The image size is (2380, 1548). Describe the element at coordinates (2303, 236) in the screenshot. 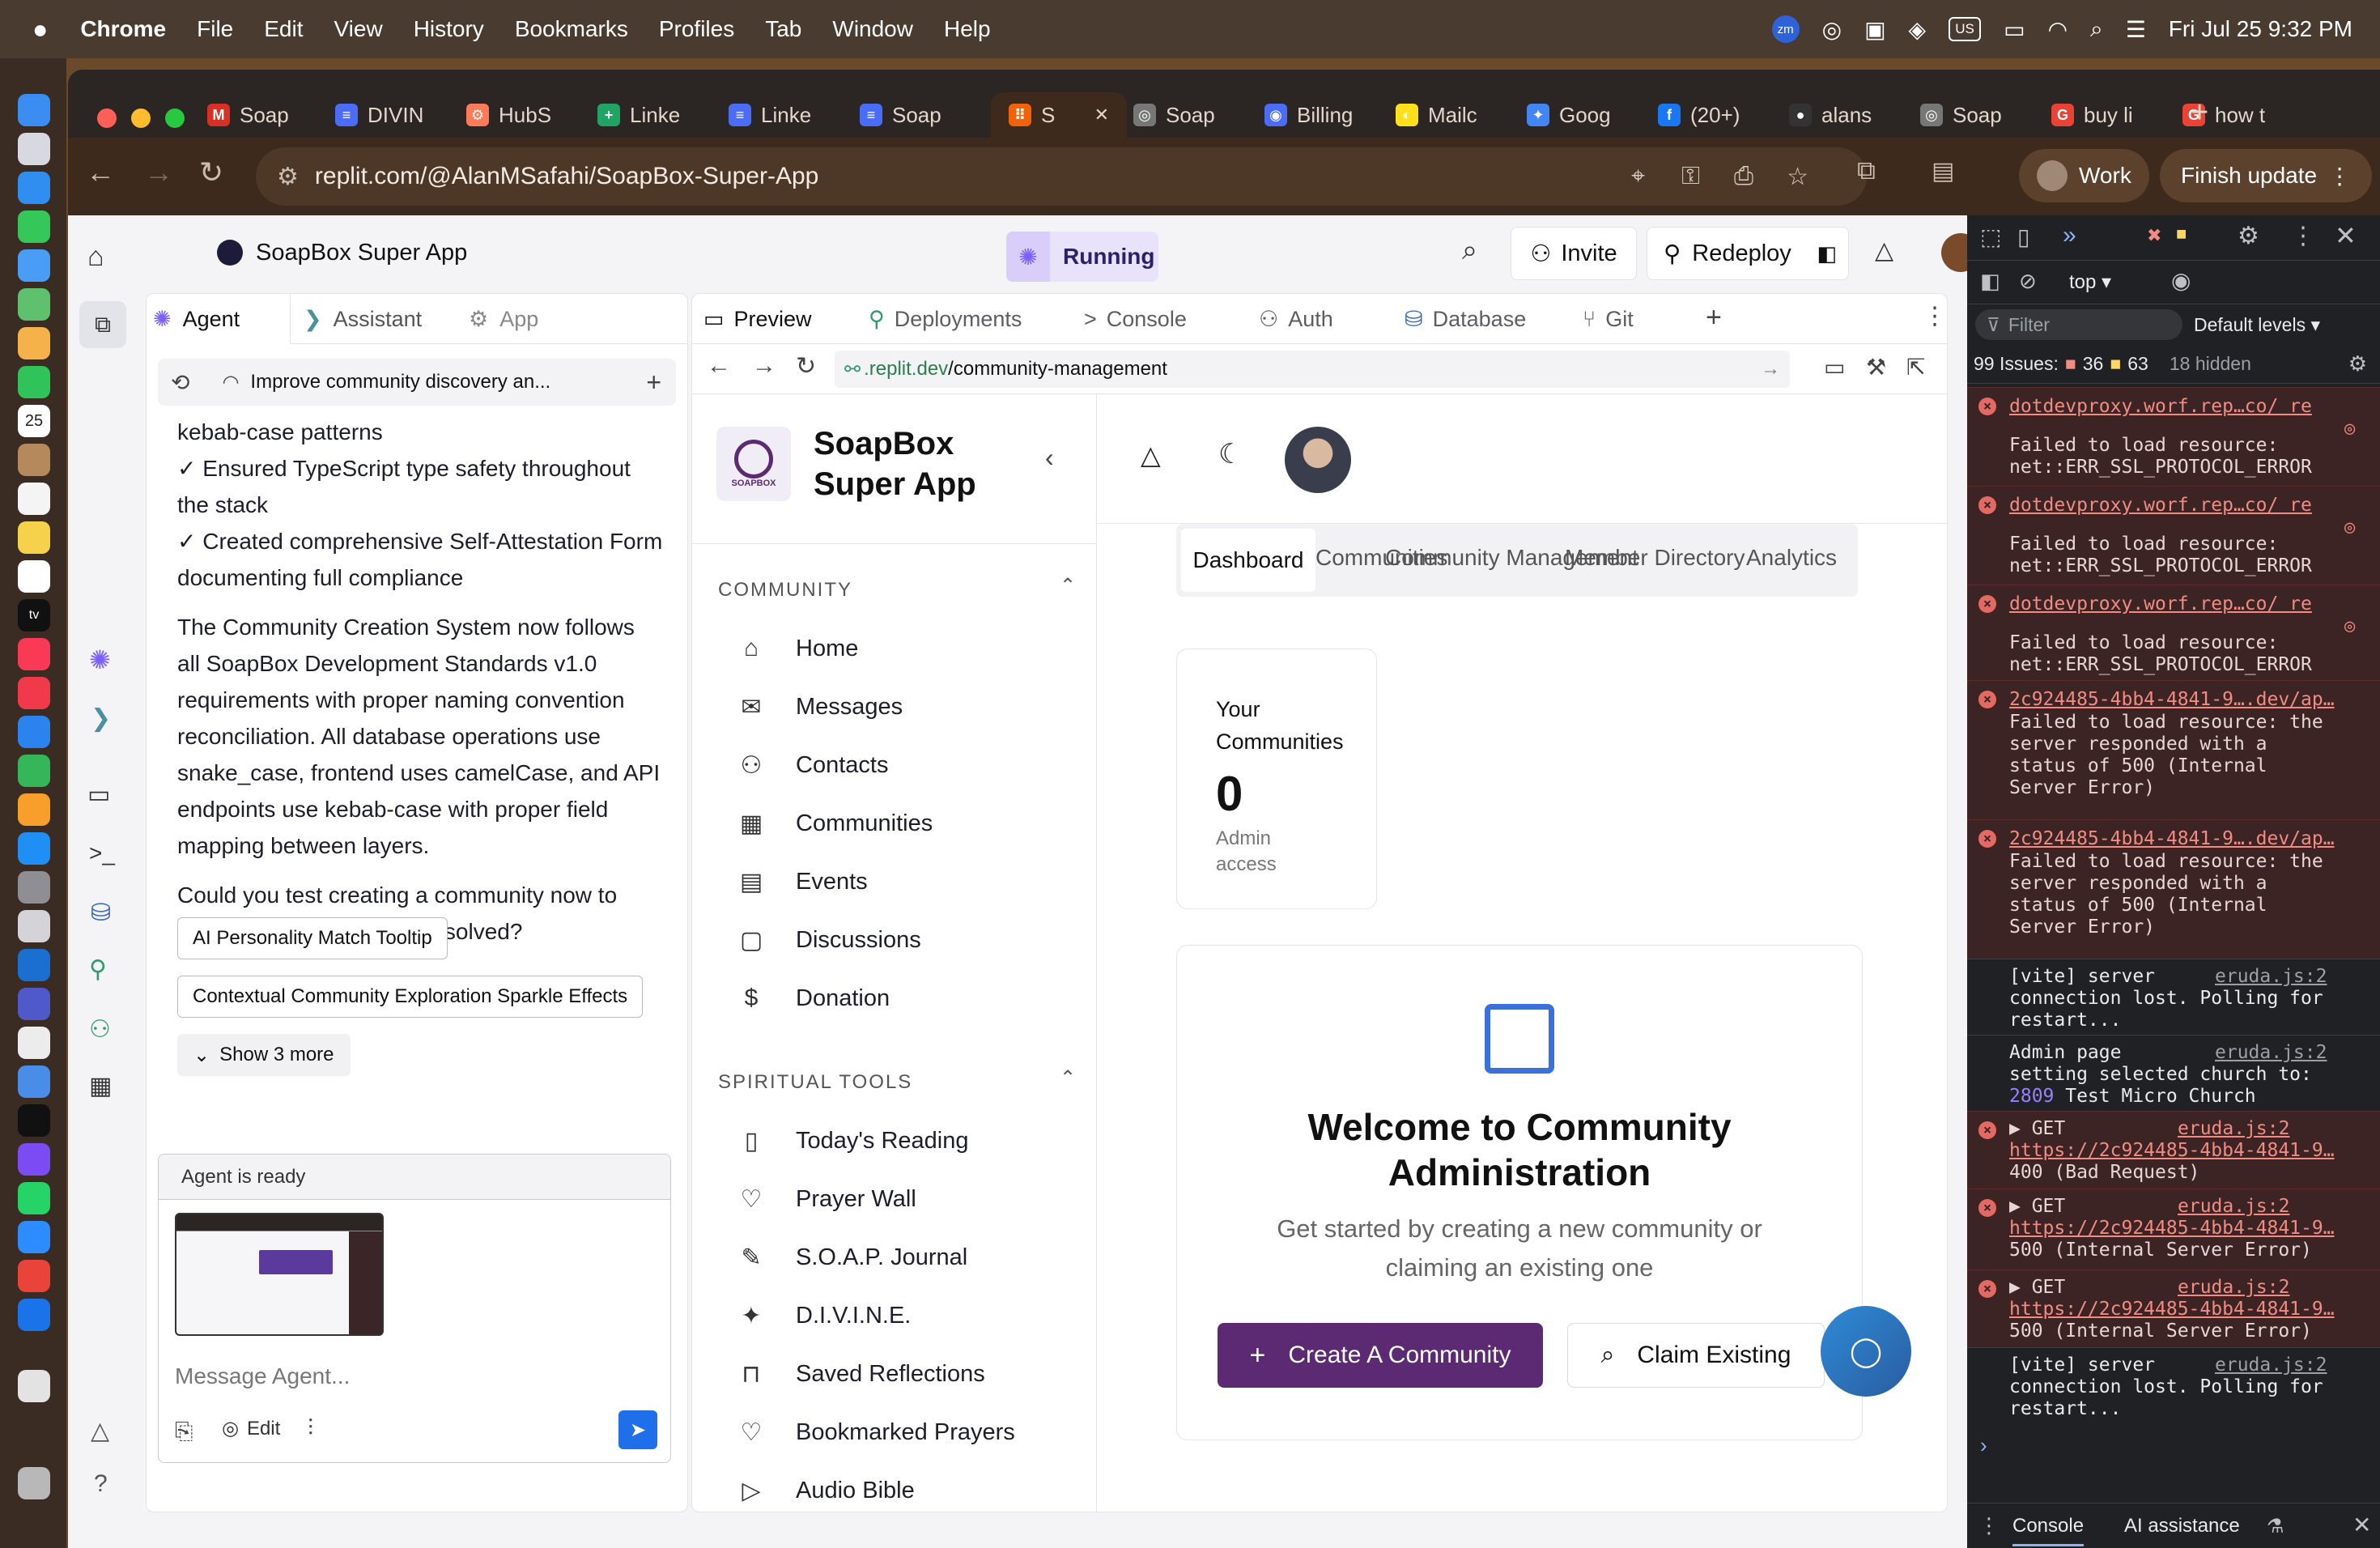

I see `devtools-menu-icon: ⋮` at that location.